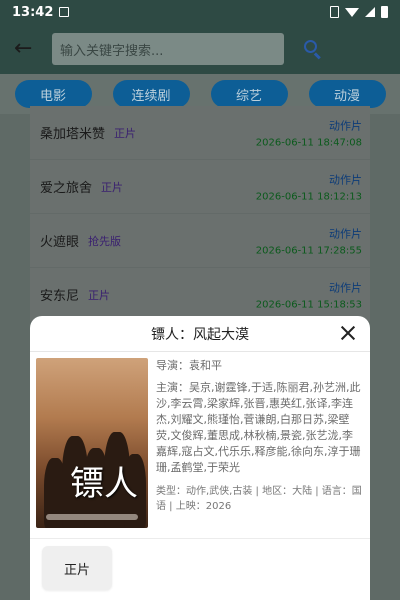 This screenshot has height=600, width=400. I want to click on director-text: 导演：袁和平, so click(189, 365).